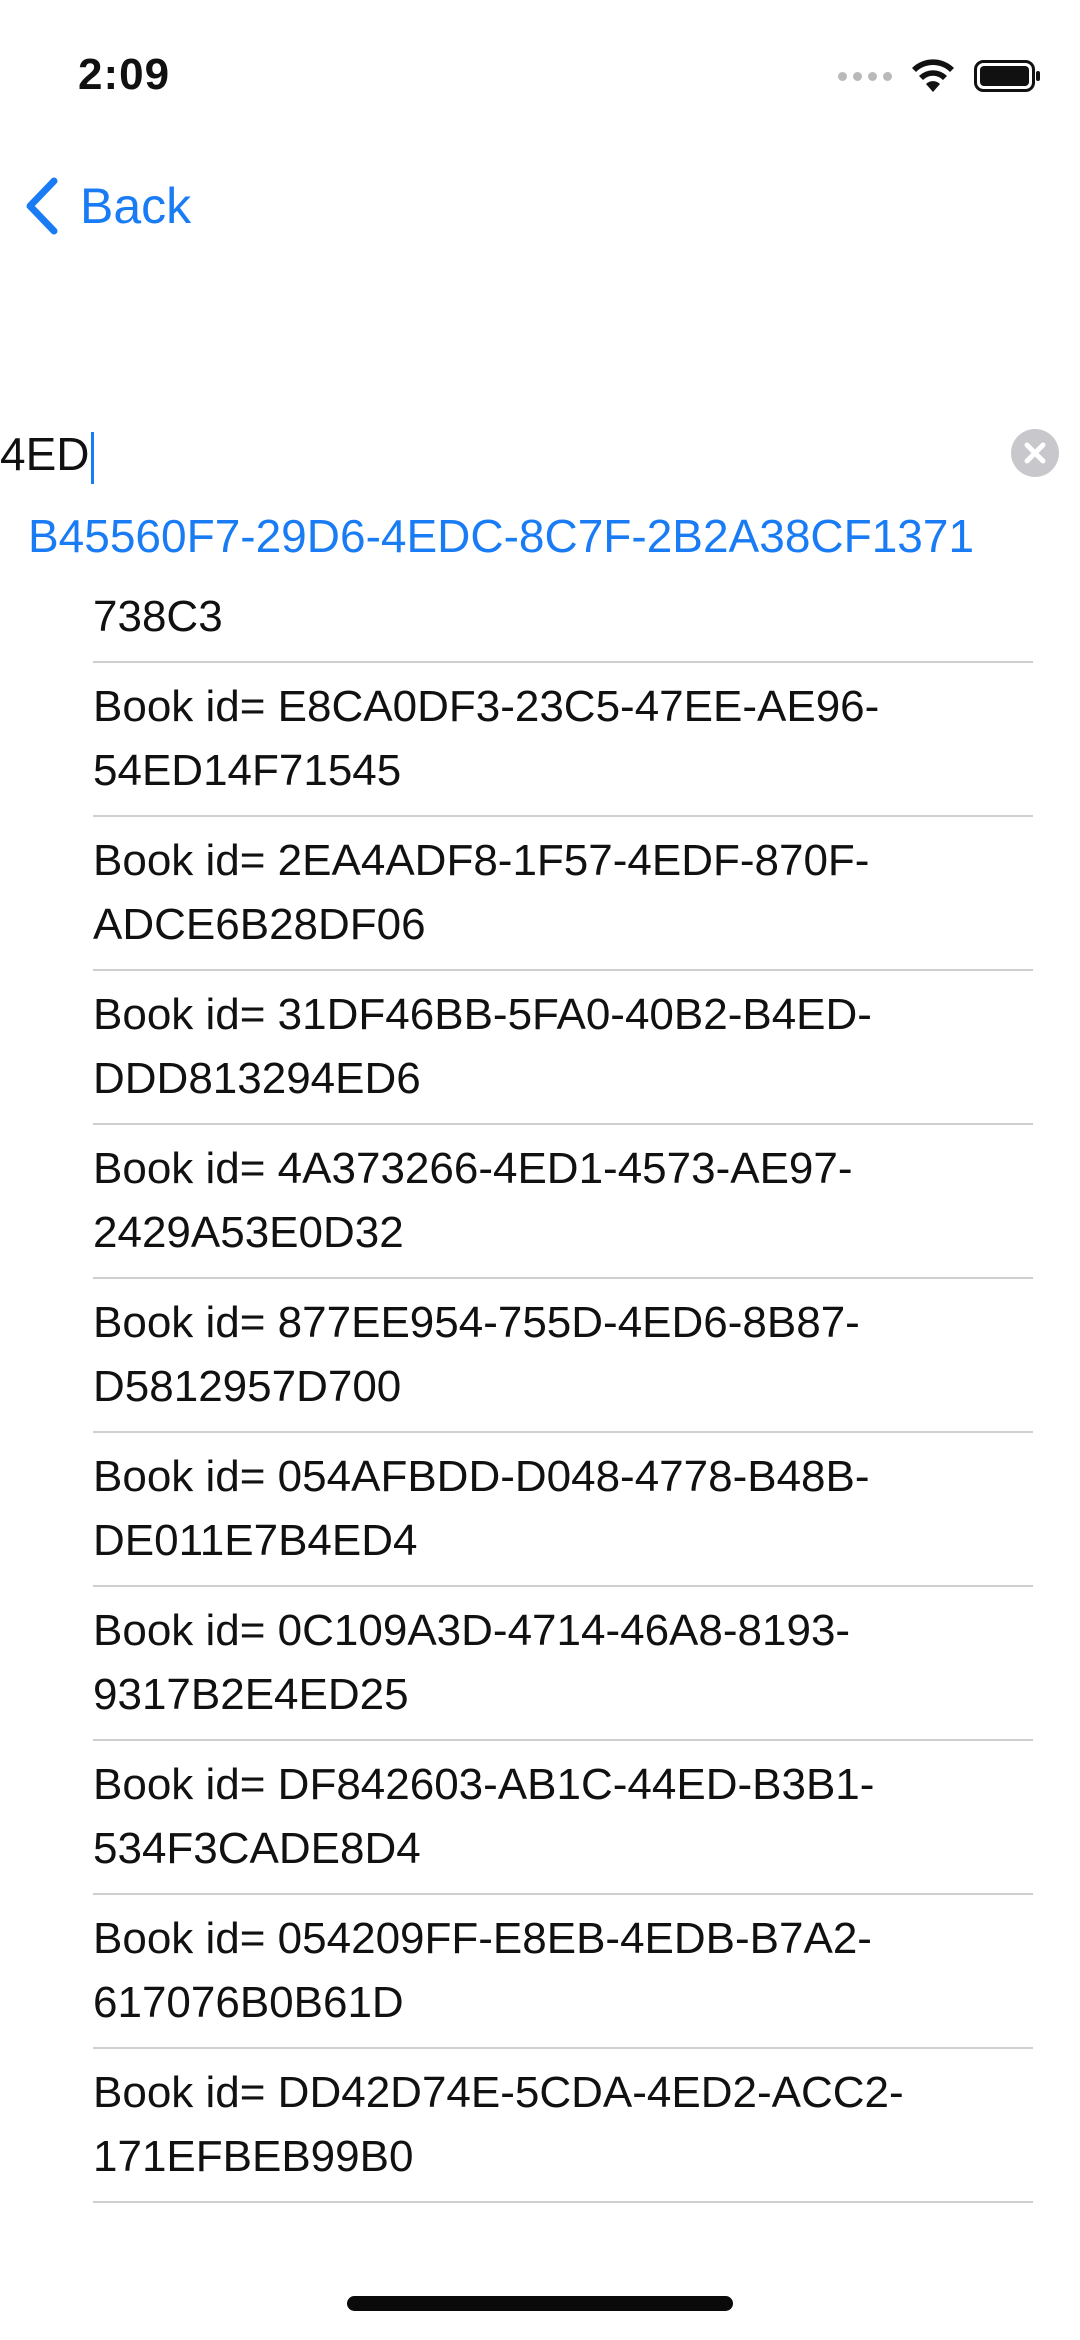 This screenshot has height=2340, width=1080. I want to click on back-button: Back, so click(107, 206).